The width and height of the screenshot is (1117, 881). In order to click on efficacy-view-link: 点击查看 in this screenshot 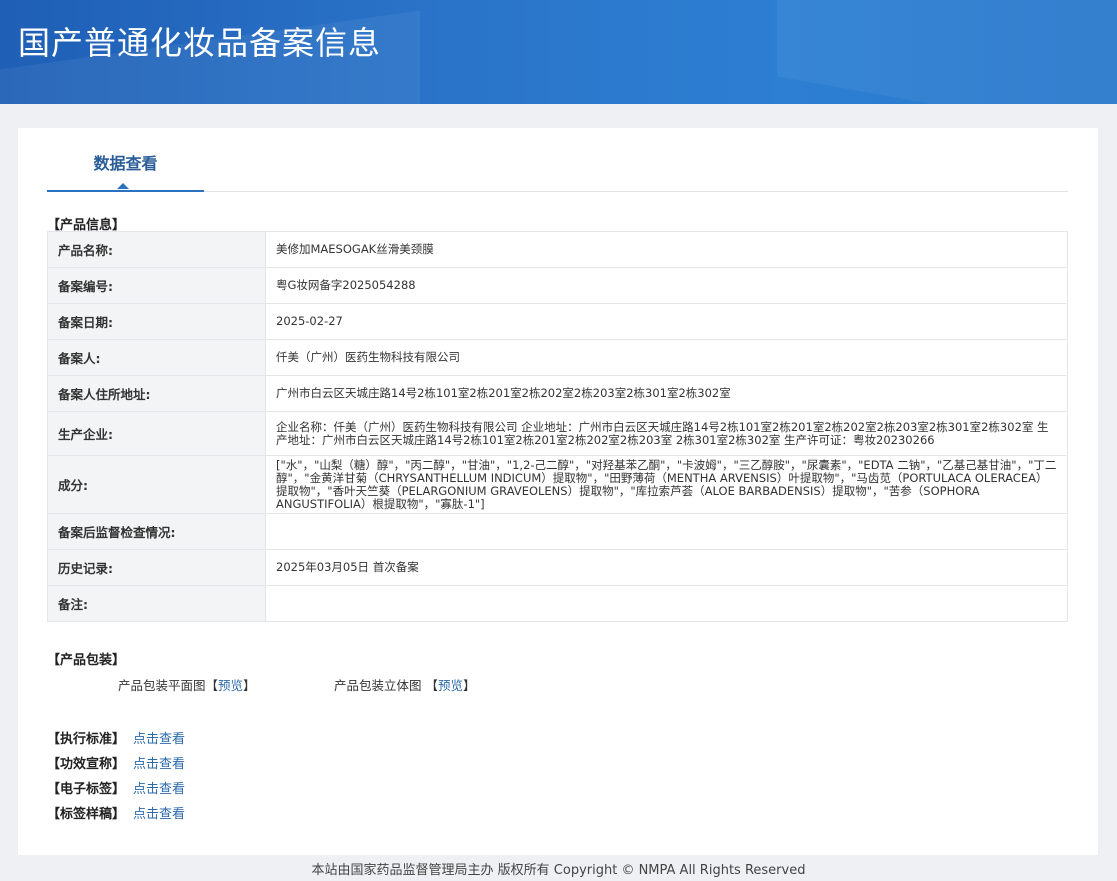, I will do `click(159, 764)`.